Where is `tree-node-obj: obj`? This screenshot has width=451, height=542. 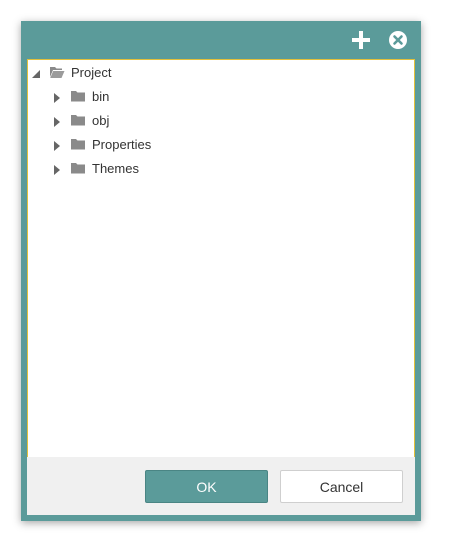
tree-node-obj: obj is located at coordinates (80, 120).